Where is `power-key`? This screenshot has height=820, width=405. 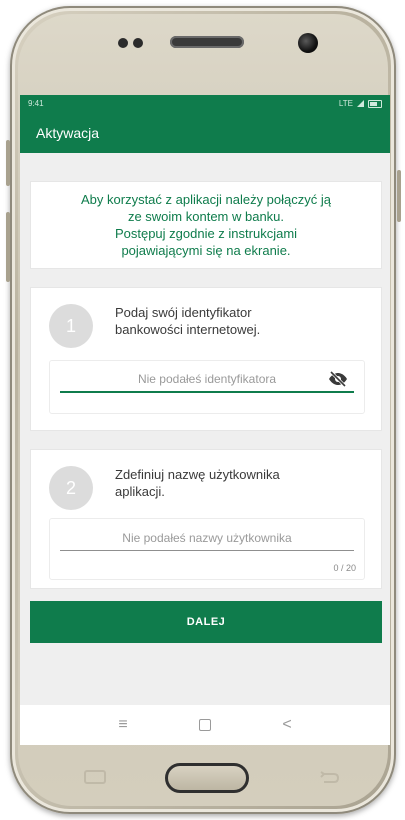 power-key is located at coordinates (399, 196).